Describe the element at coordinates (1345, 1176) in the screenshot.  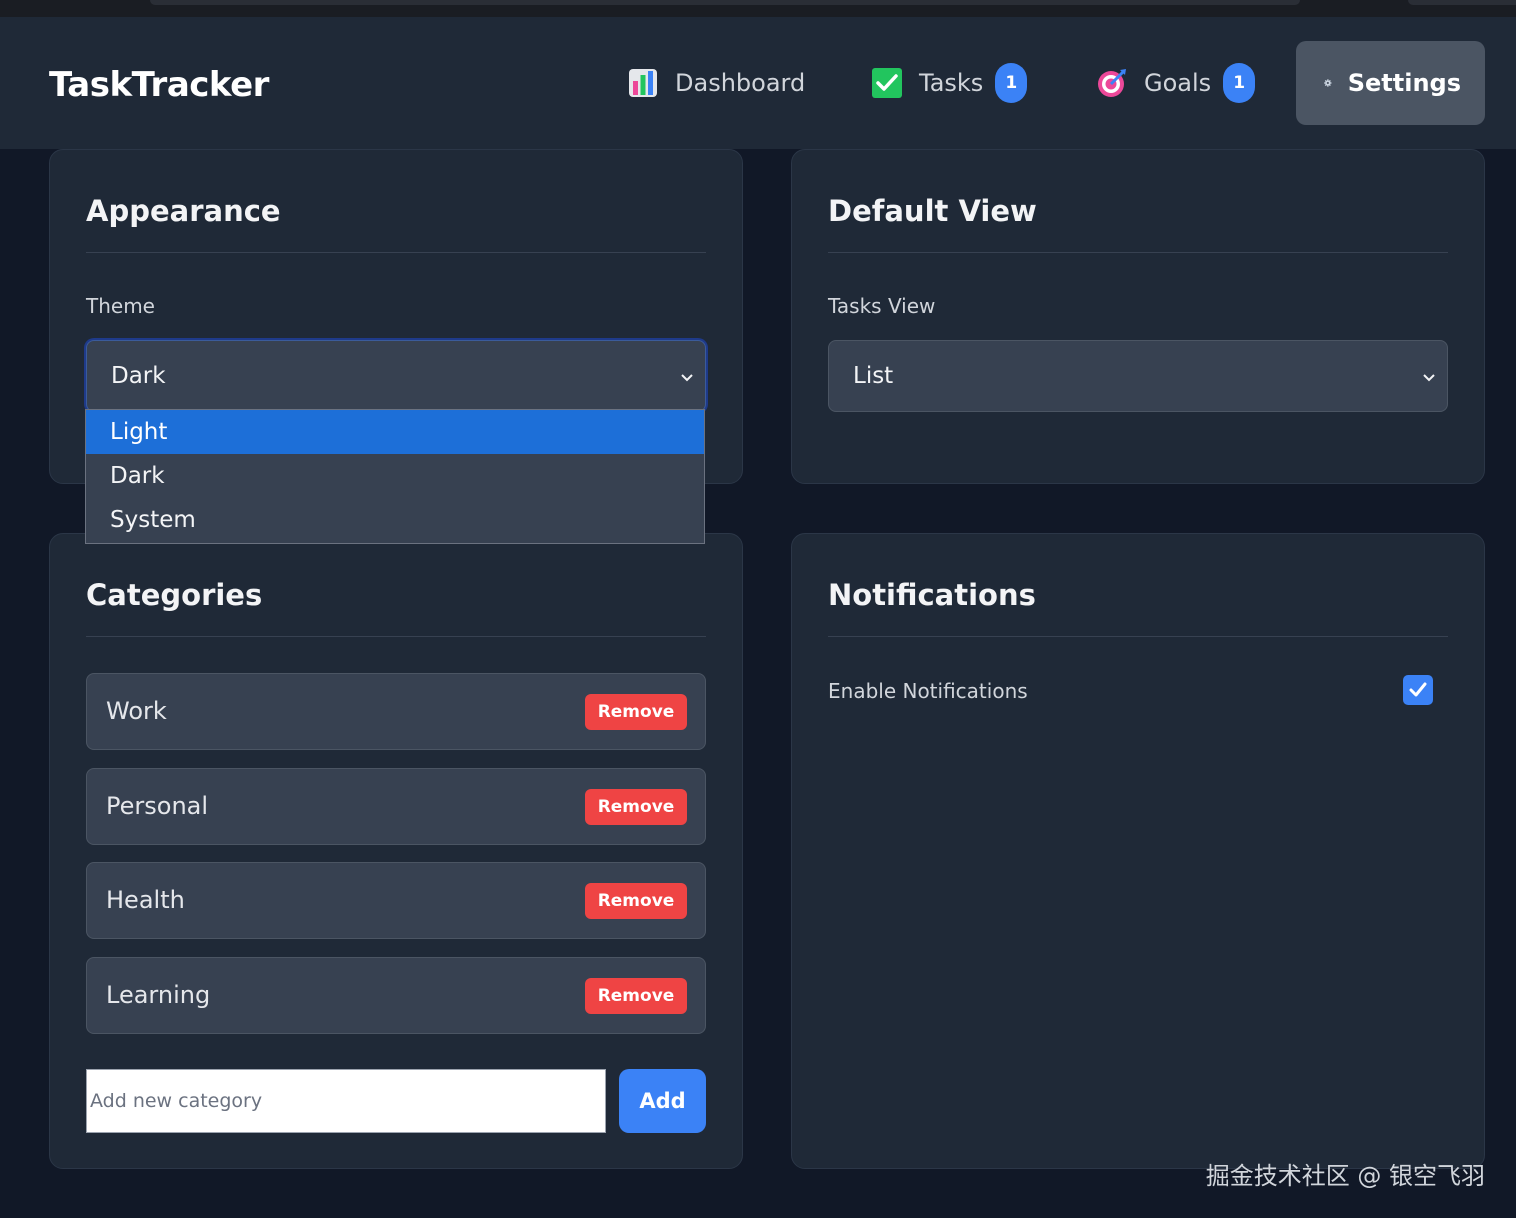
I see `watermark: 掘金技术社区 @ 银空飞羽` at that location.